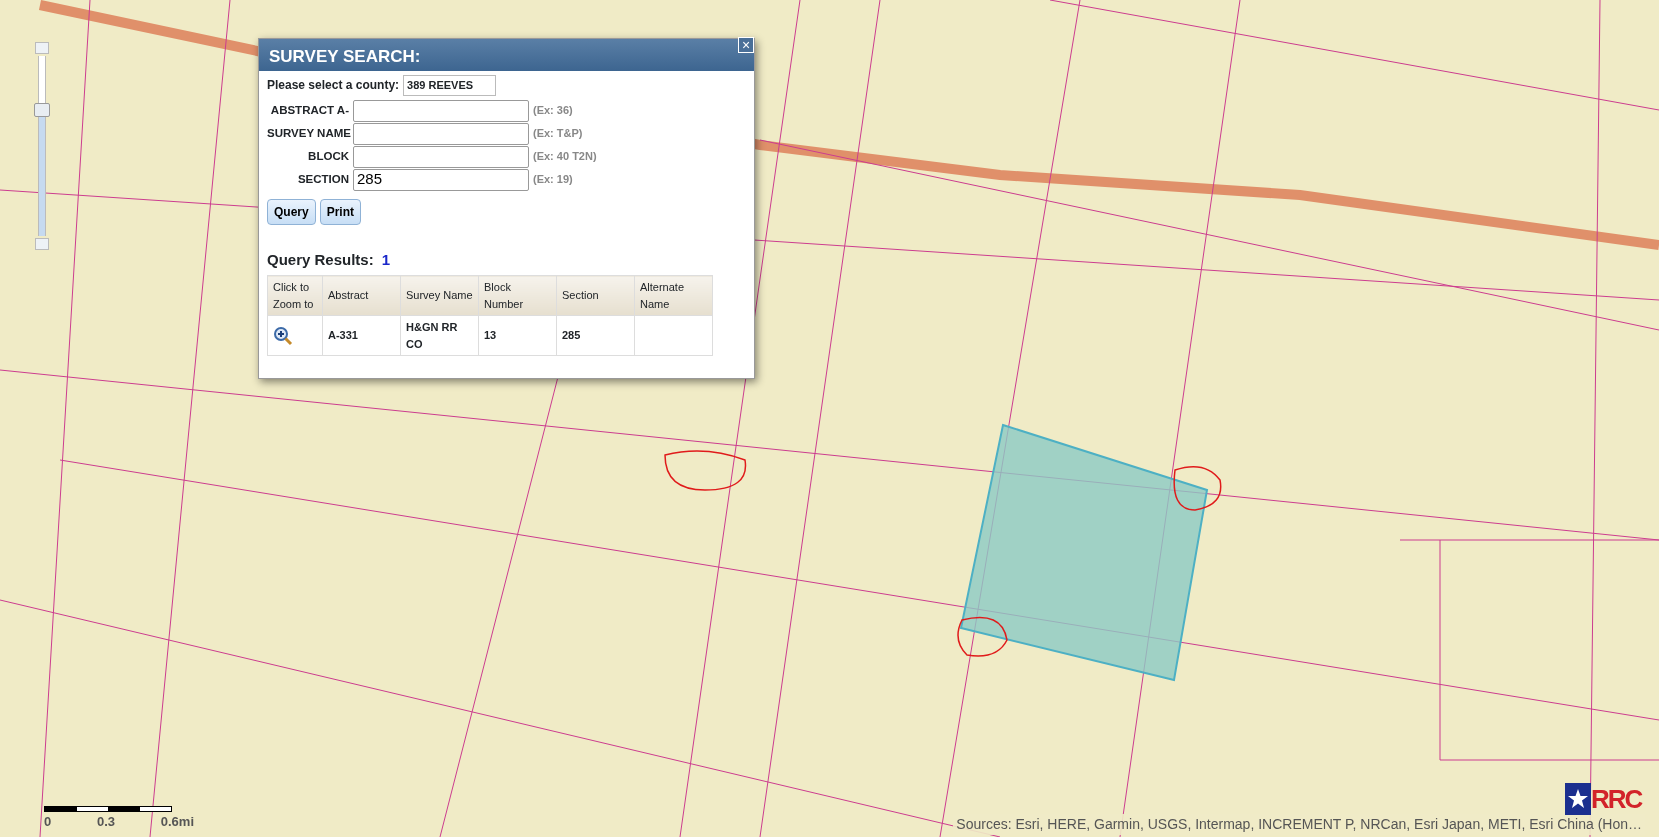  Describe the element at coordinates (291, 211) in the screenshot. I see `action-button: Query` at that location.